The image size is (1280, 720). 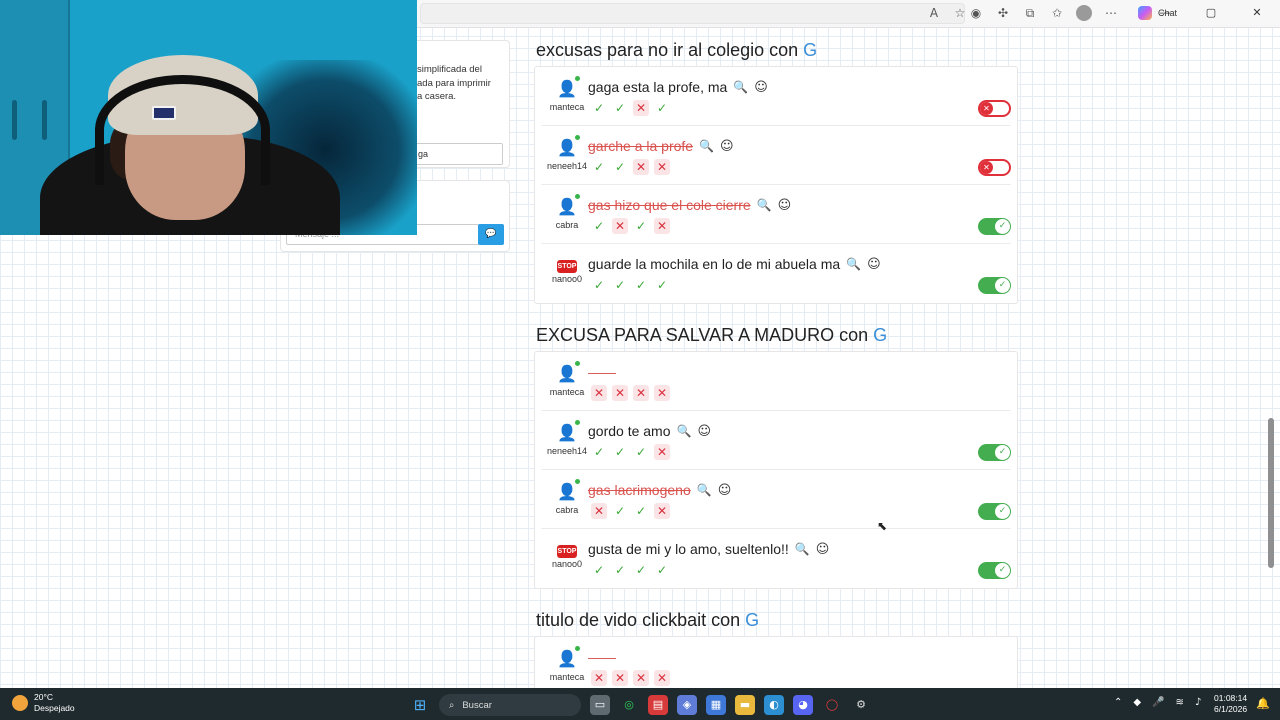 What do you see at coordinates (567, 147) in the screenshot?
I see `user-star-icon: 👤` at bounding box center [567, 147].